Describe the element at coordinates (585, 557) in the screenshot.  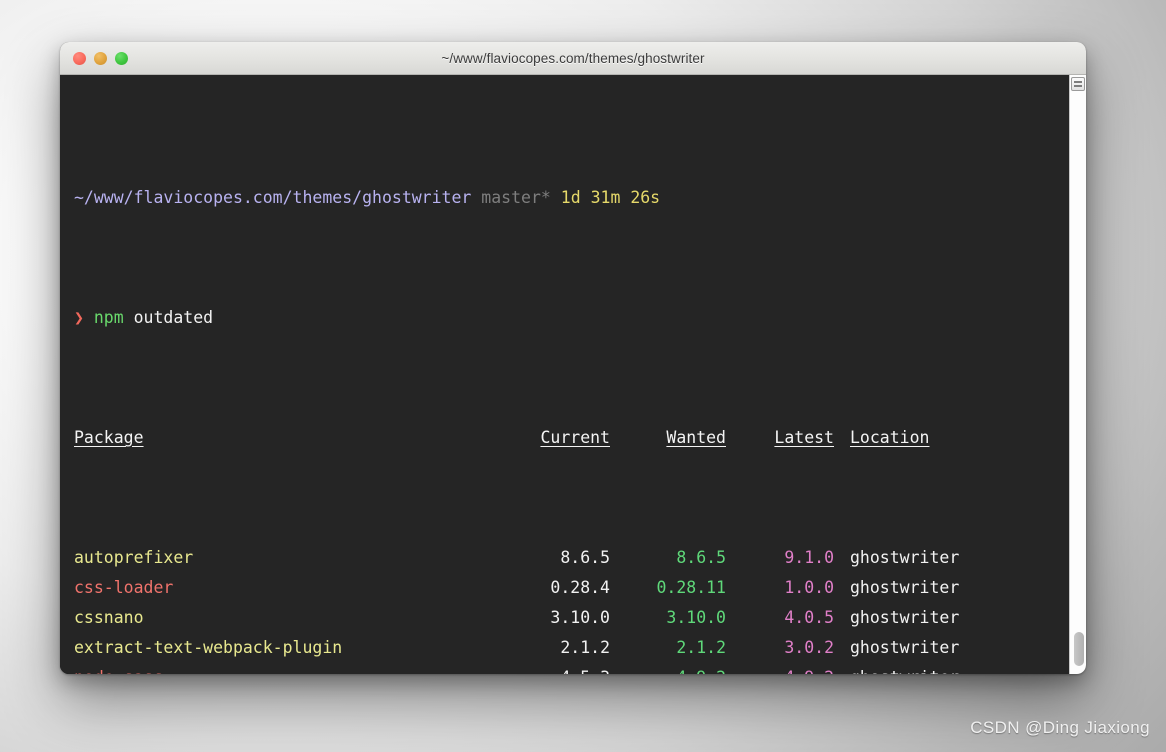
I see `cell-current: 8.6.5` at that location.